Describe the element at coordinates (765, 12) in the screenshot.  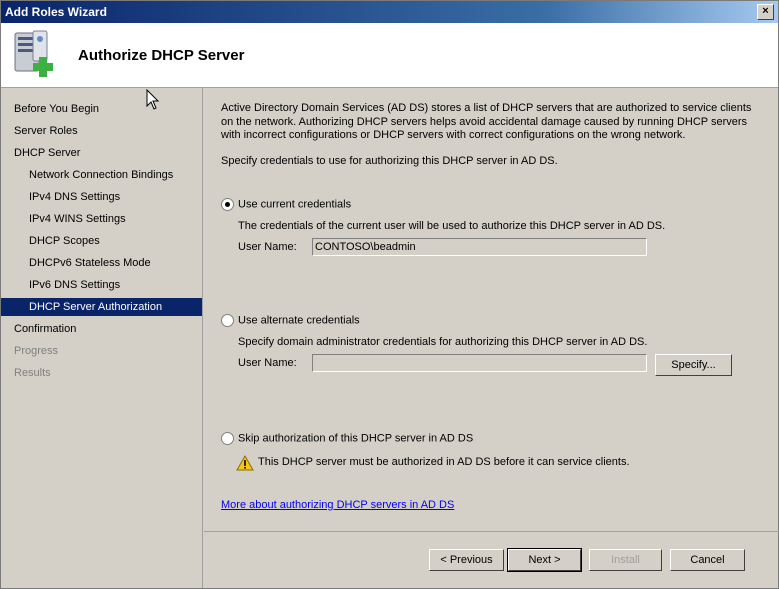
I see `close-button: ×` at that location.